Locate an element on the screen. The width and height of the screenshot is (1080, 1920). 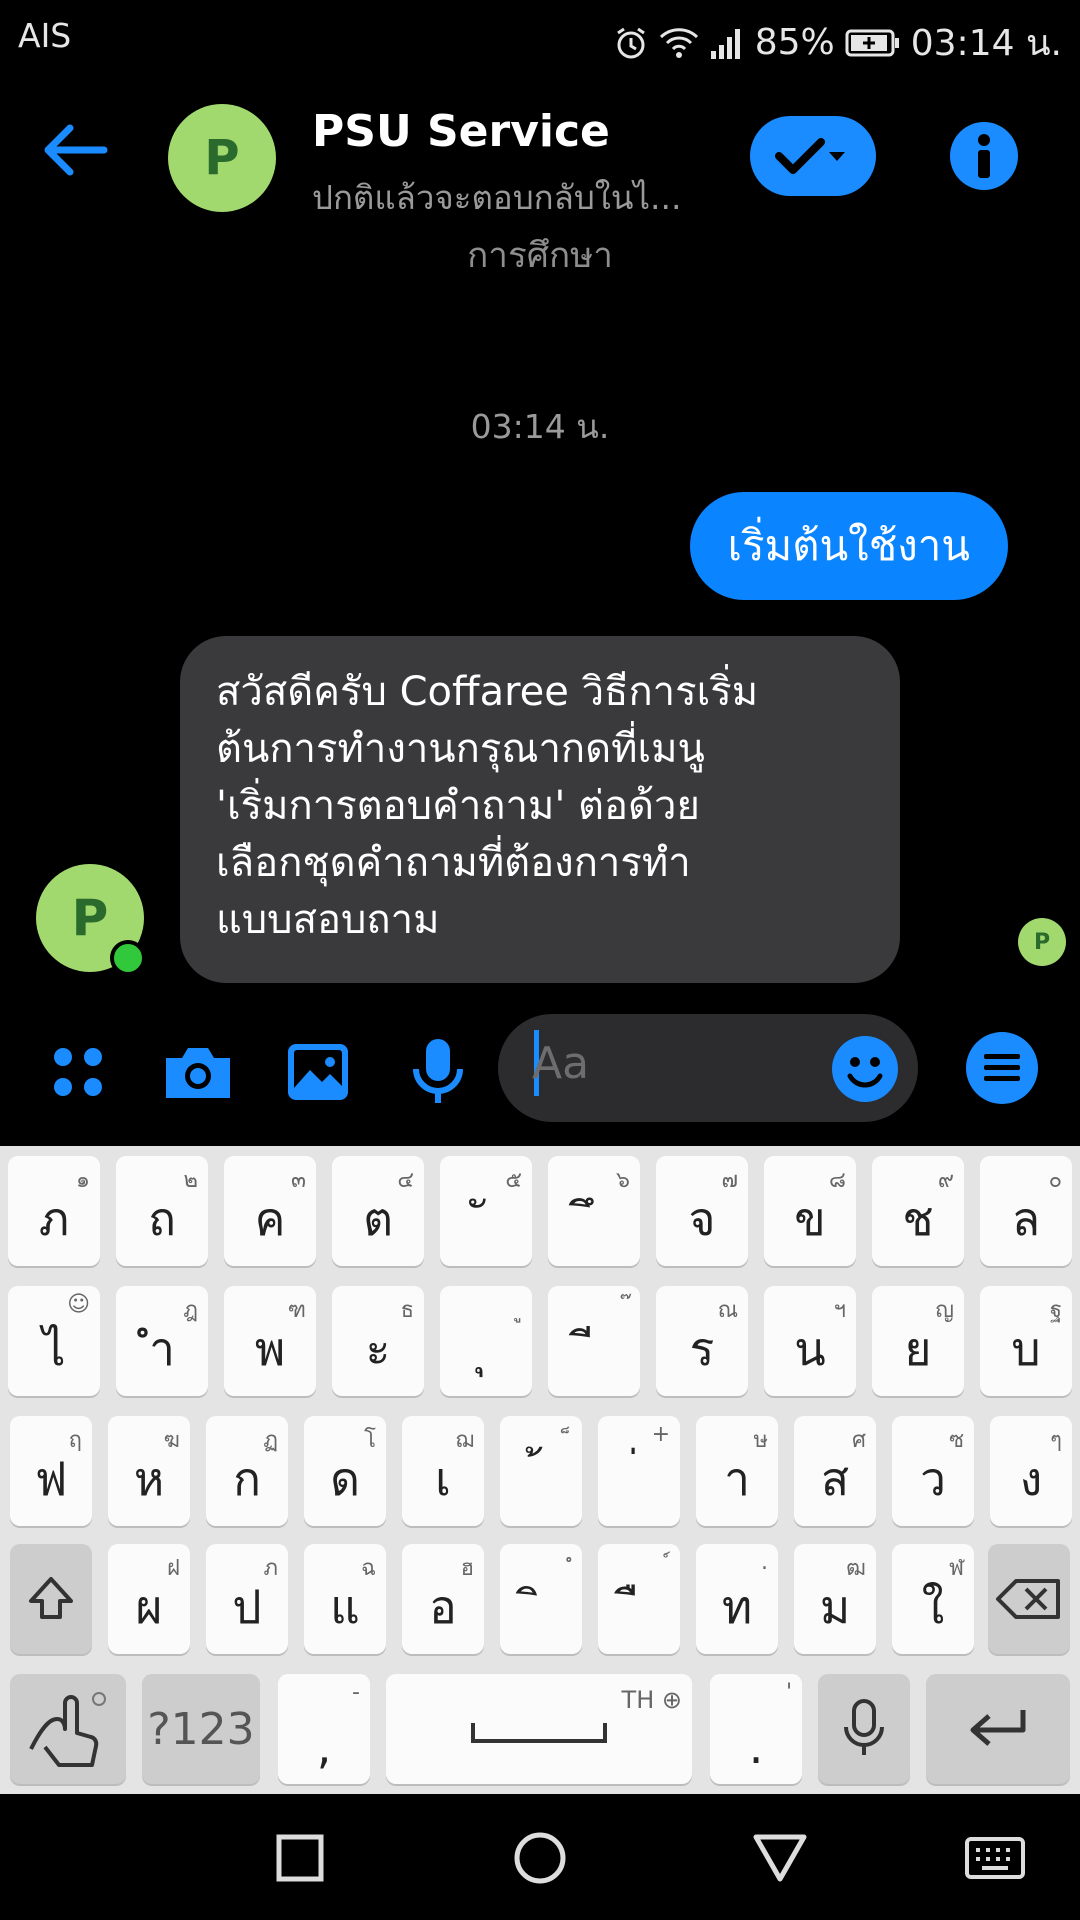
key-row3-0: ฤฟ is located at coordinates (51, 1471).